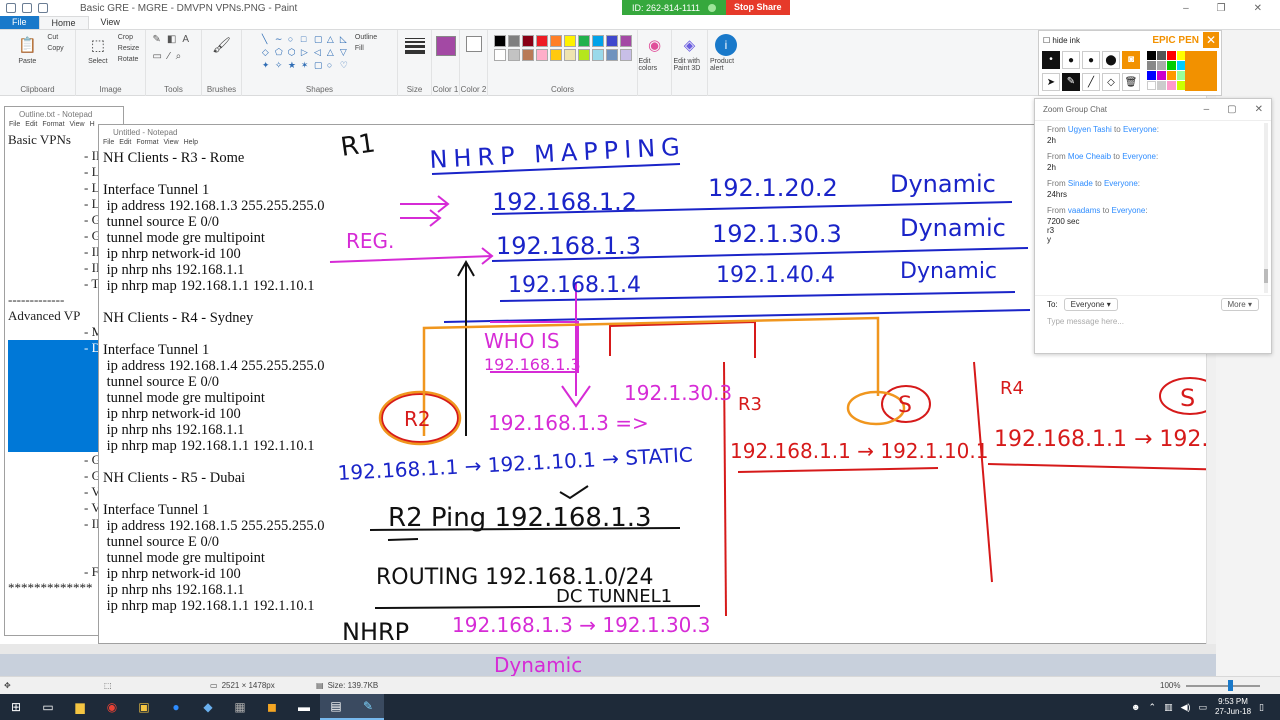 The image size is (1280, 720). Describe the element at coordinates (366, 48) in the screenshot. I see `fill-dropdown: Fill` at that location.